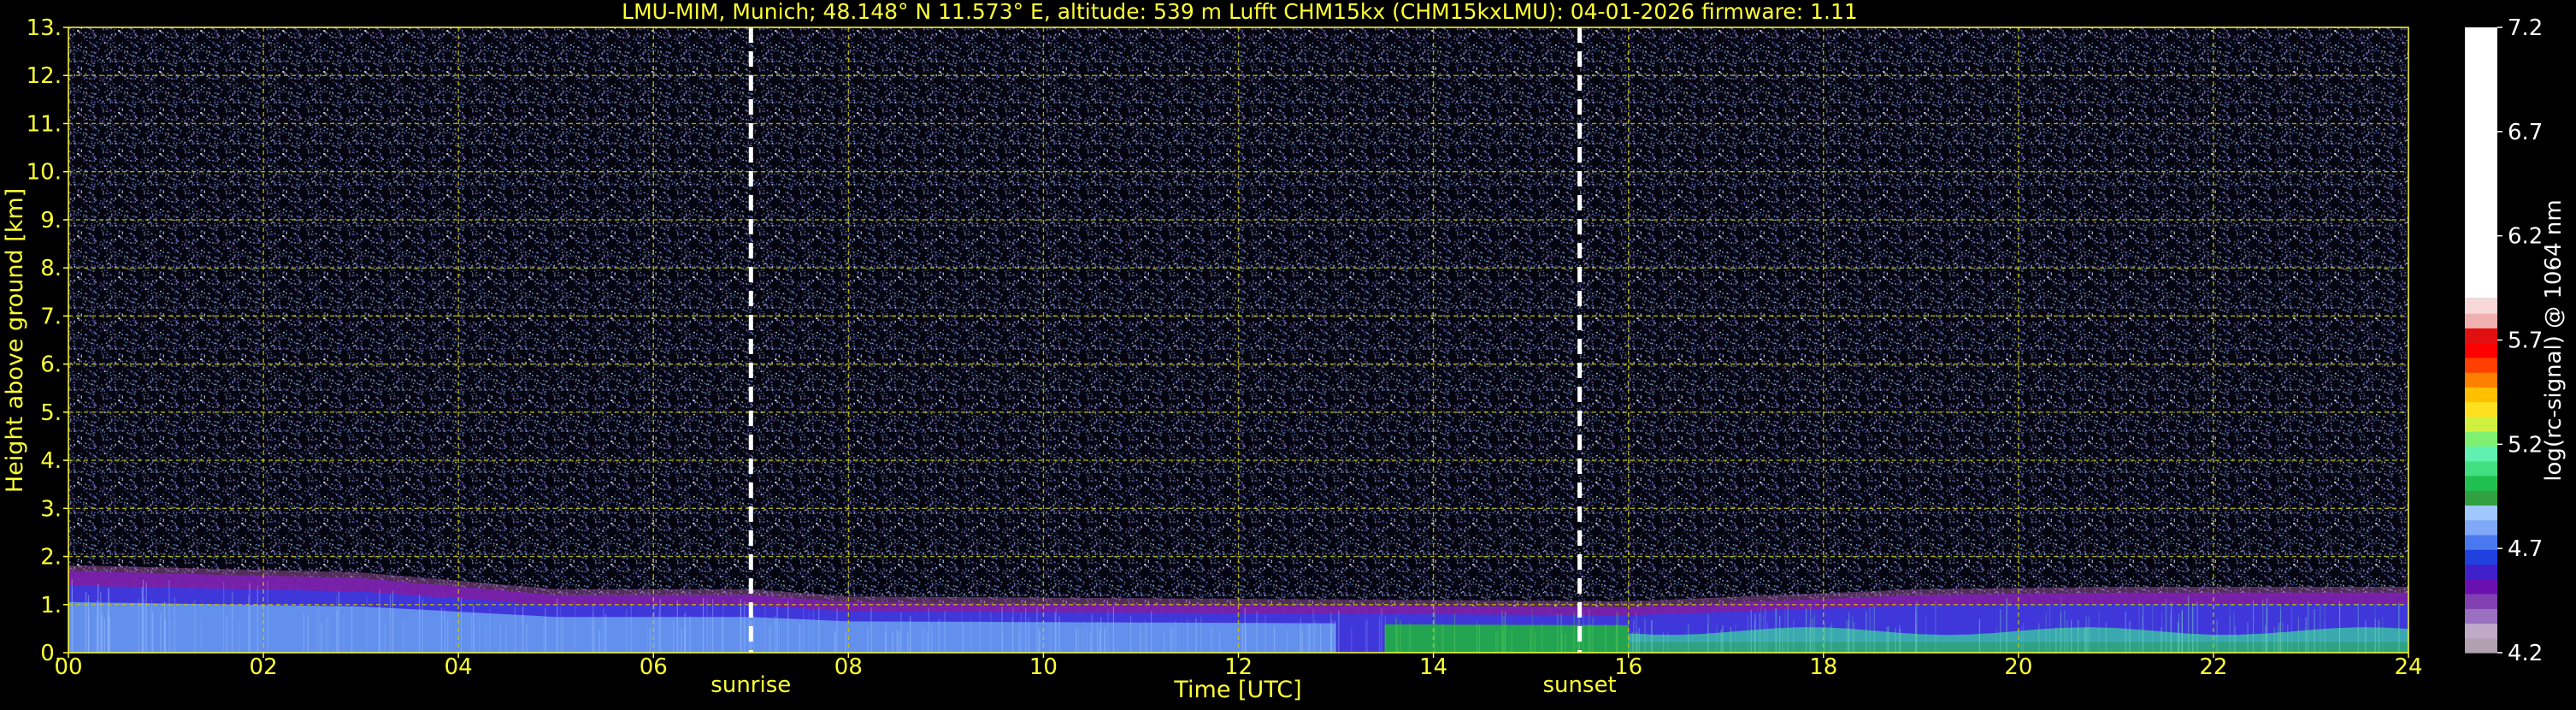 The width and height of the screenshot is (2576, 710). I want to click on y-tick-label: 3., so click(51, 509).